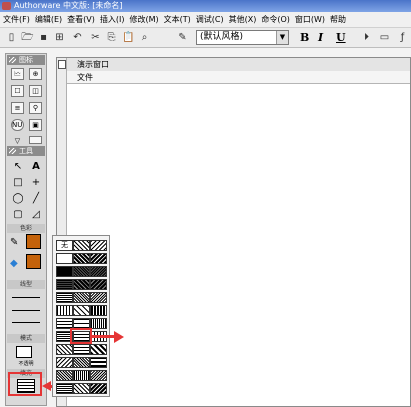 The width and height of the screenshot is (411, 407). What do you see at coordinates (27, 37) in the screenshot?
I see `open-folder-icon: 🗁` at bounding box center [27, 37].